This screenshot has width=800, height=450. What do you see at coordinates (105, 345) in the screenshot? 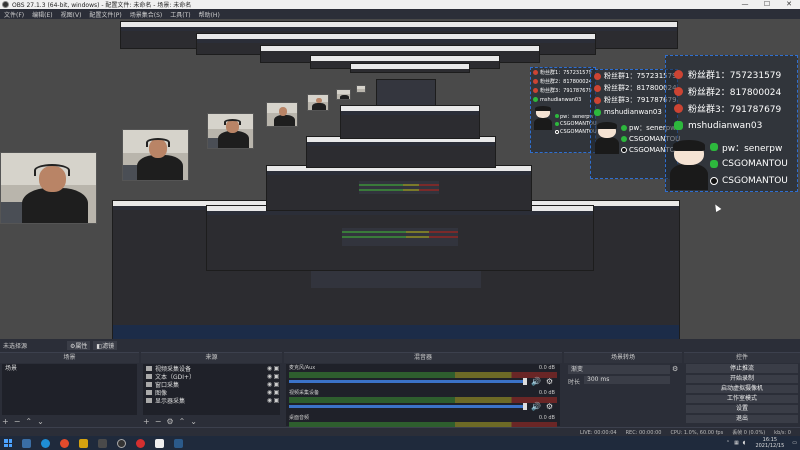
I see `filters-button: ◧滤镜` at bounding box center [105, 345].